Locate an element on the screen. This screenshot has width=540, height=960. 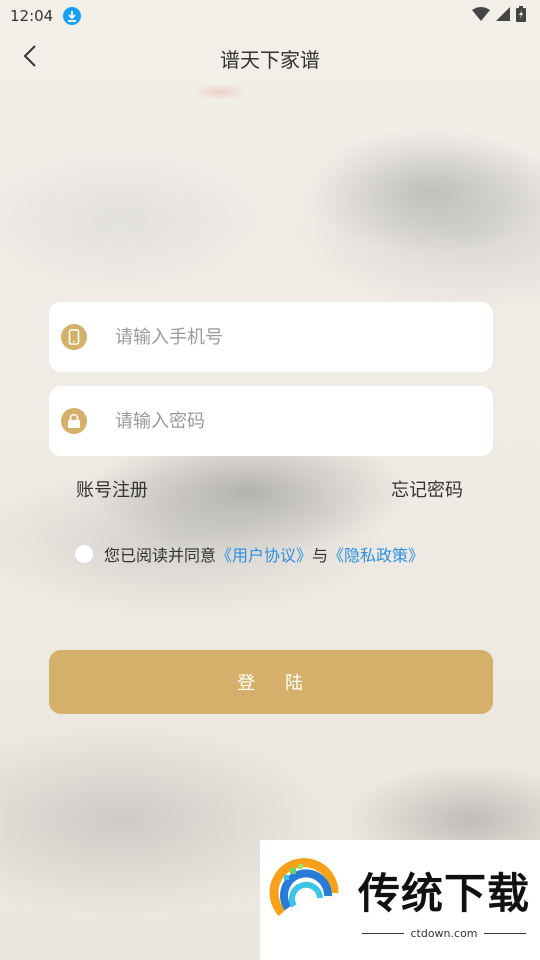
password-field is located at coordinates (271, 421).